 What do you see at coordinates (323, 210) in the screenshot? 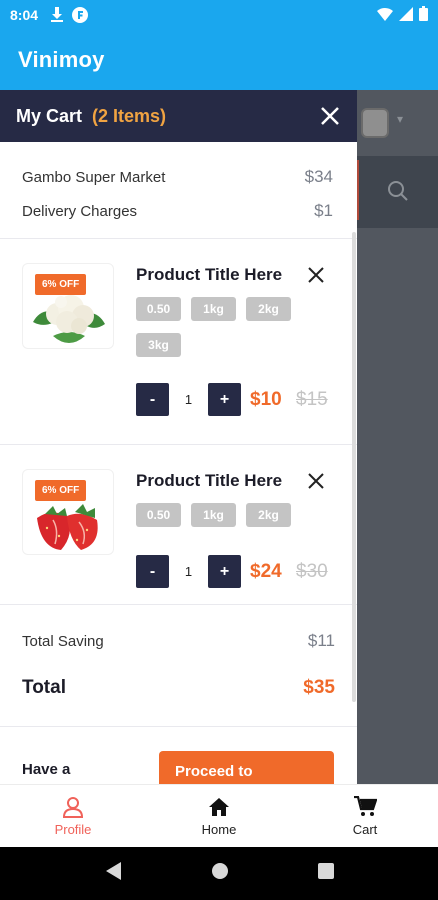
I see `delivery-amount: $1` at bounding box center [323, 210].